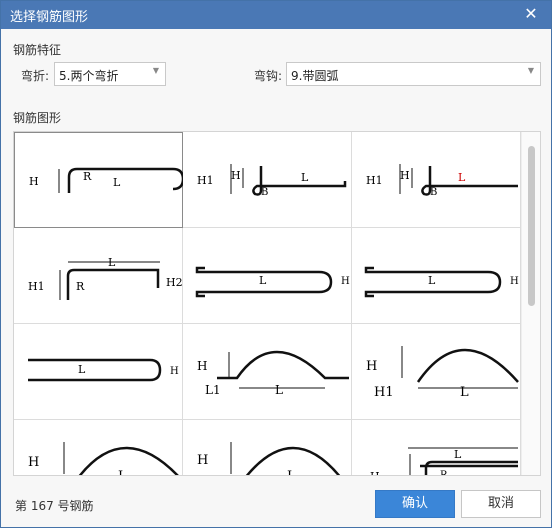  What do you see at coordinates (37, 118) in the screenshot?
I see `shapes-section-label: 钢筋图形` at bounding box center [37, 118].